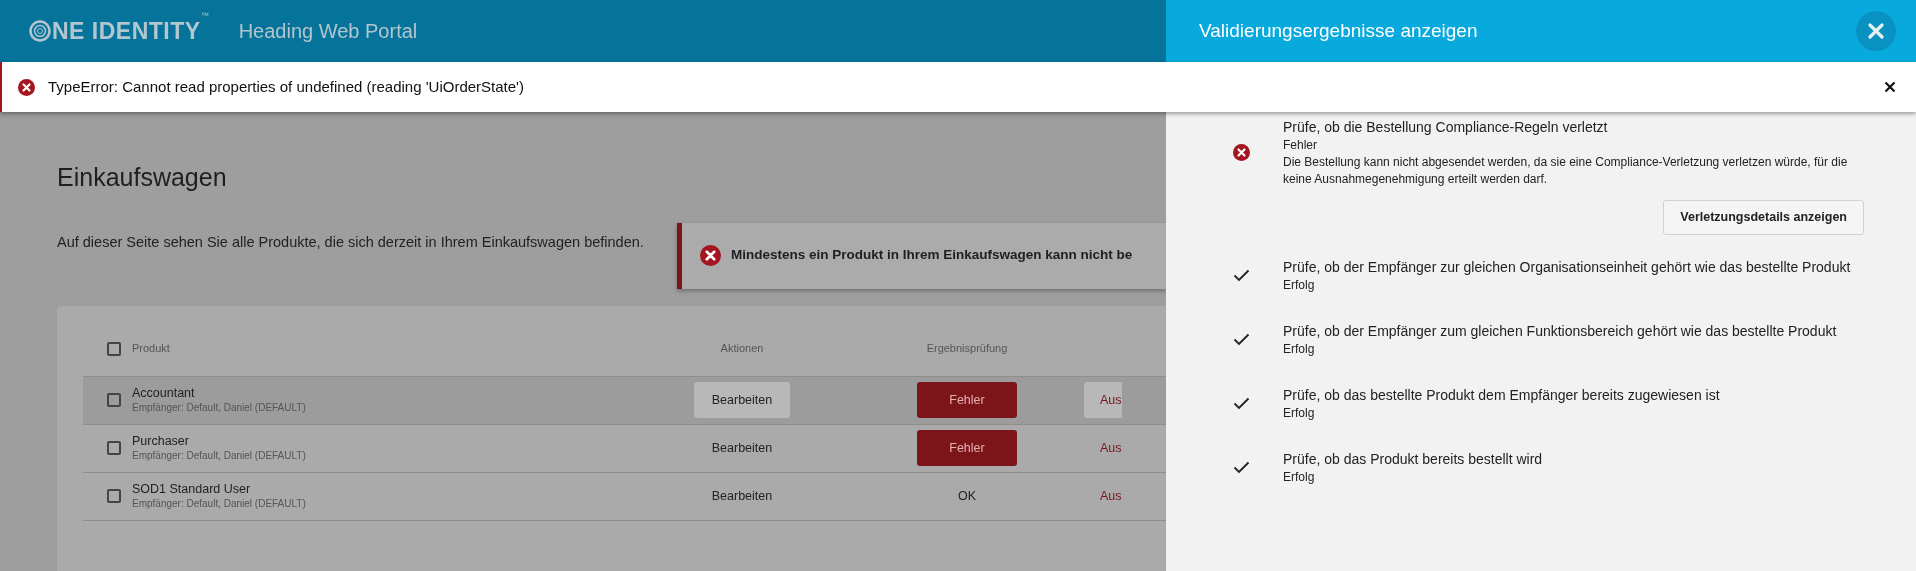 The image size is (1916, 571). What do you see at coordinates (742, 349) in the screenshot?
I see `column-header: Aktionen` at bounding box center [742, 349].